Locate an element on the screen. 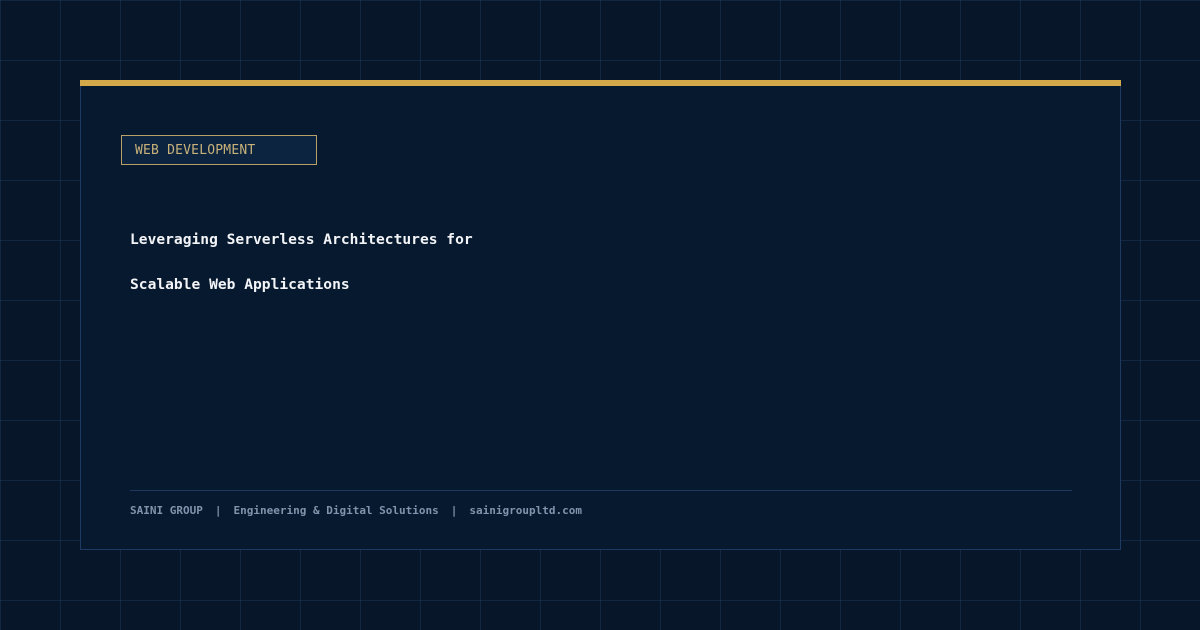 The height and width of the screenshot is (630, 1200). footer-website: sainigroupltd.com is located at coordinates (526, 510).